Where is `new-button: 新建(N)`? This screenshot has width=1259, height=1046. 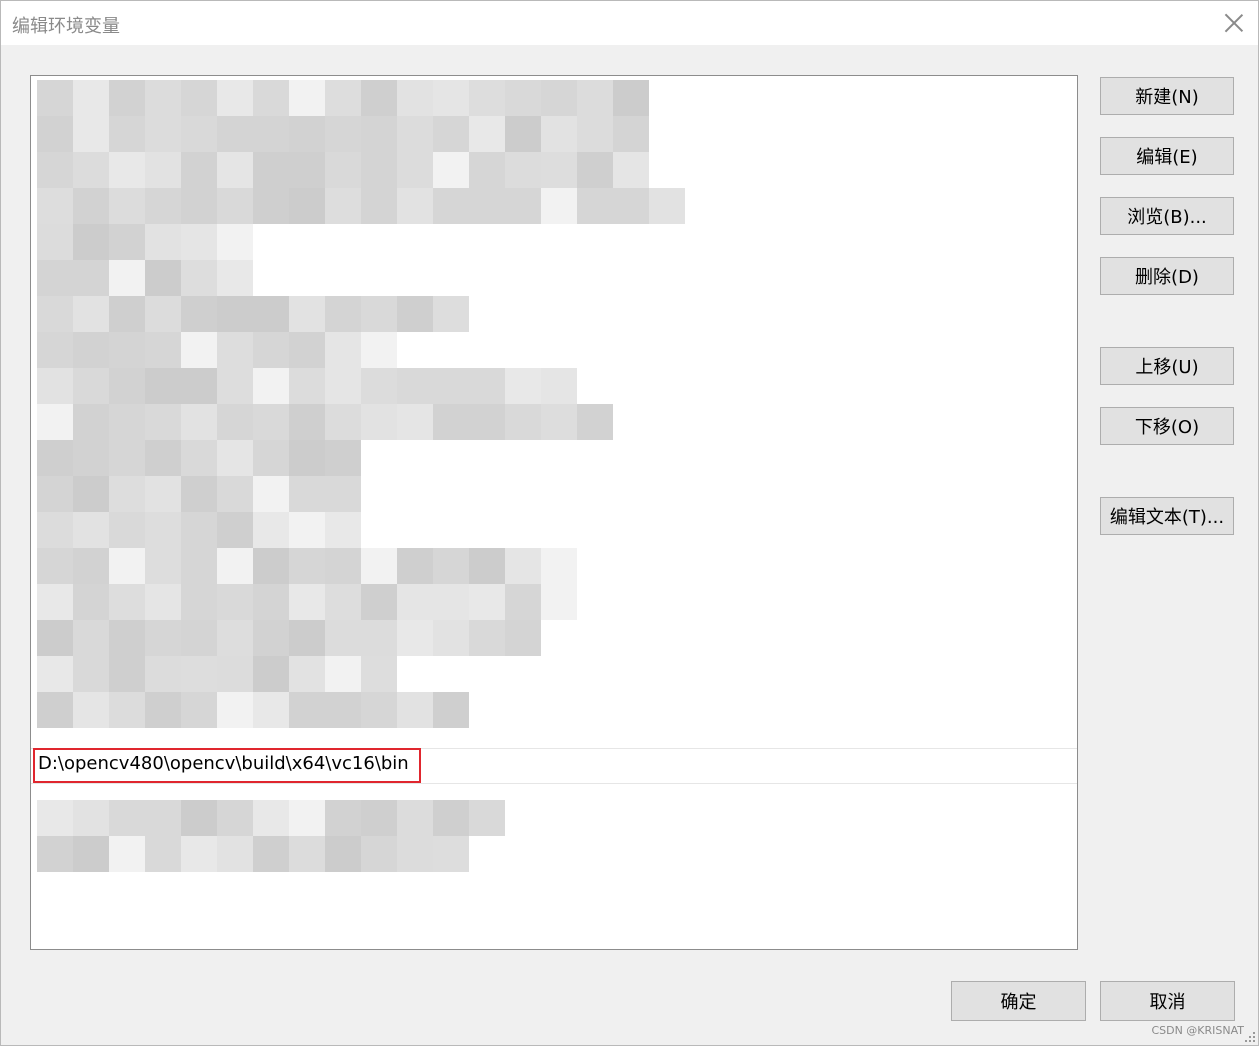
new-button: 新建(N) is located at coordinates (1167, 96).